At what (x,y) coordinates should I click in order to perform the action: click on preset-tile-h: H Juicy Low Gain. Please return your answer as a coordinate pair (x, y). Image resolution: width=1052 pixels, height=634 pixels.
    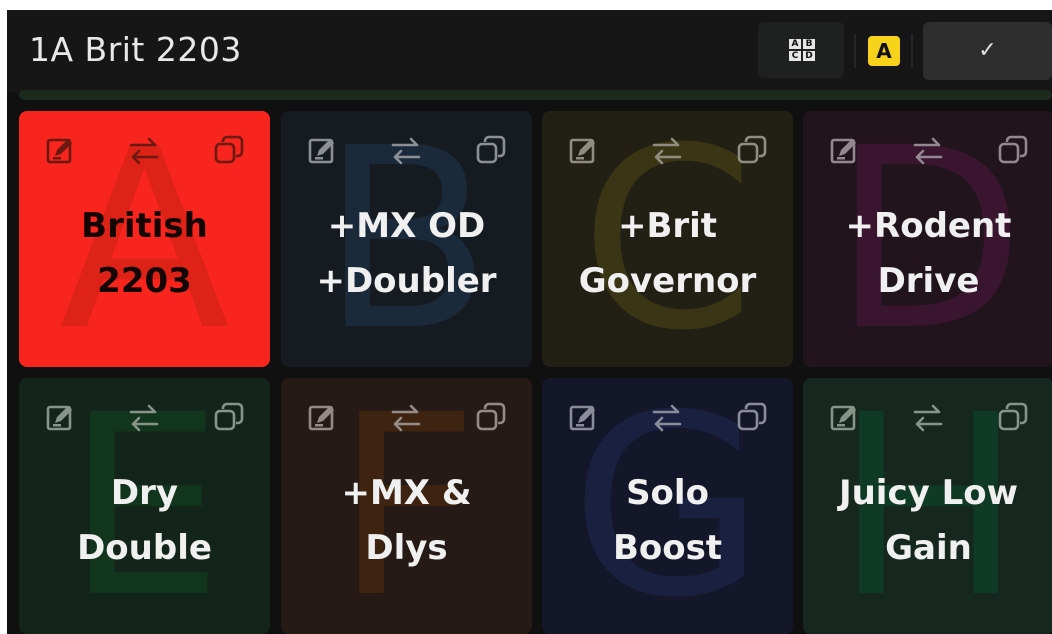
    Looking at the image, I should click on (927, 506).